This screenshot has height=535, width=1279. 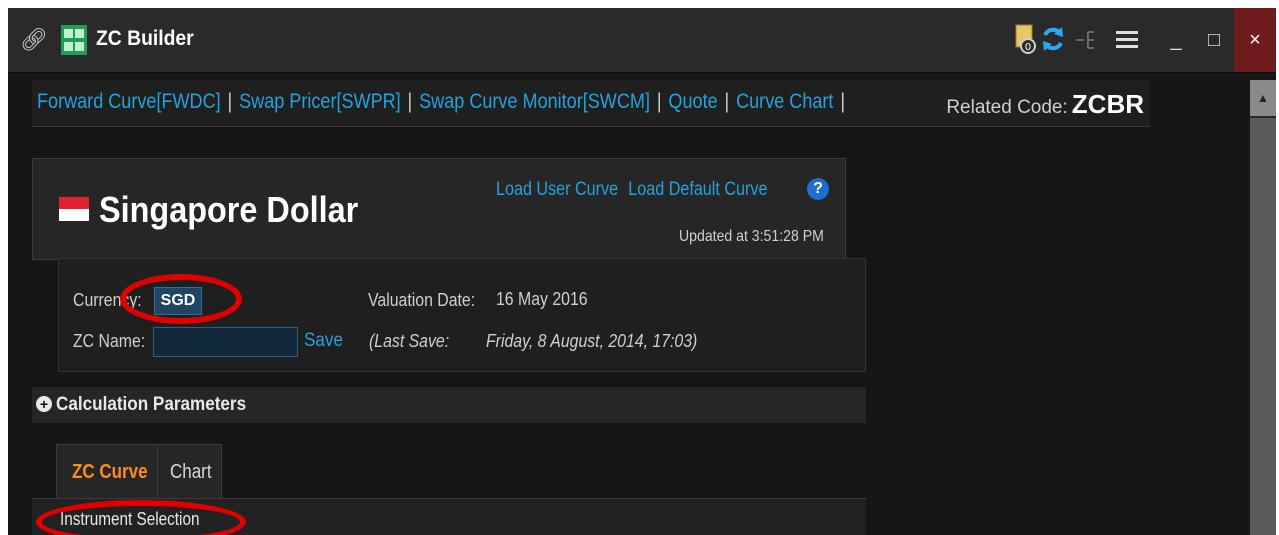 What do you see at coordinates (557, 189) in the screenshot?
I see `load-user-curve-link: Load User Curve` at bounding box center [557, 189].